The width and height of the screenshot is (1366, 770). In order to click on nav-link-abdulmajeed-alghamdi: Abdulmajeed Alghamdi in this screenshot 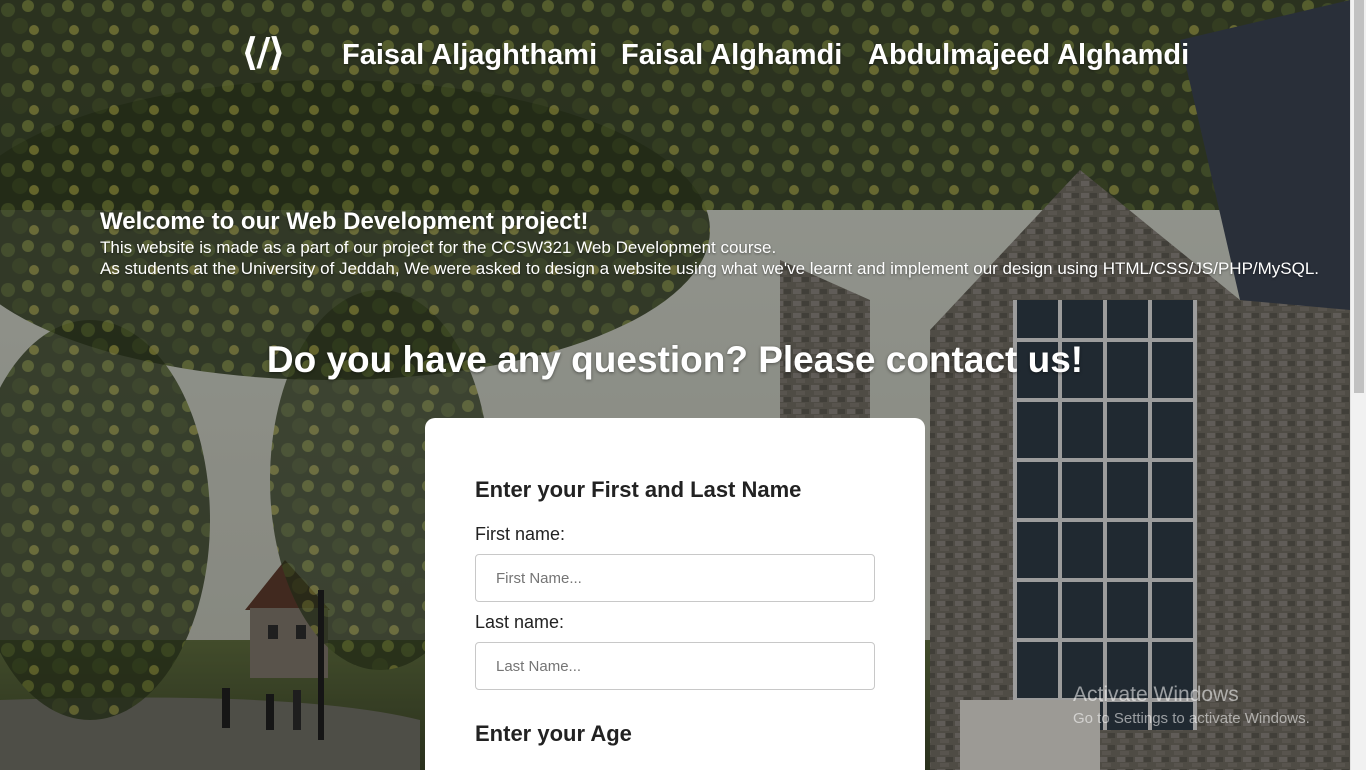, I will do `click(1028, 55)`.